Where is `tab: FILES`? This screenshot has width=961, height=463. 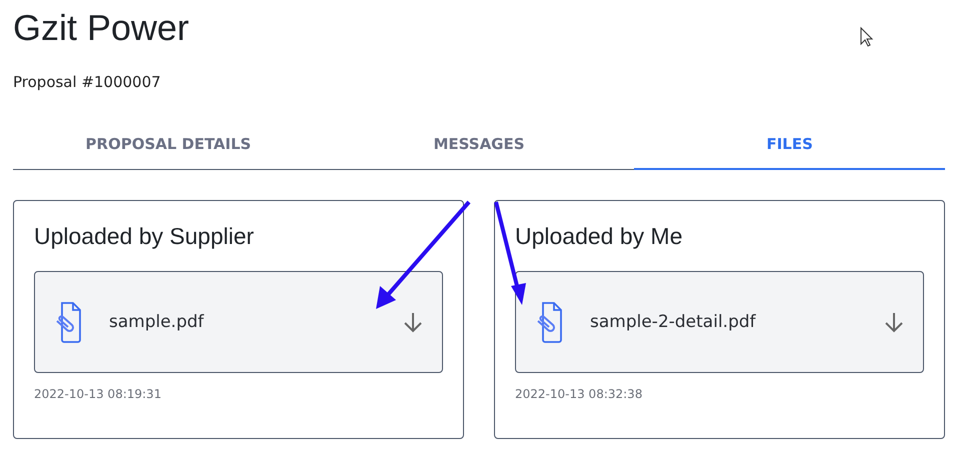 tab: FILES is located at coordinates (790, 144).